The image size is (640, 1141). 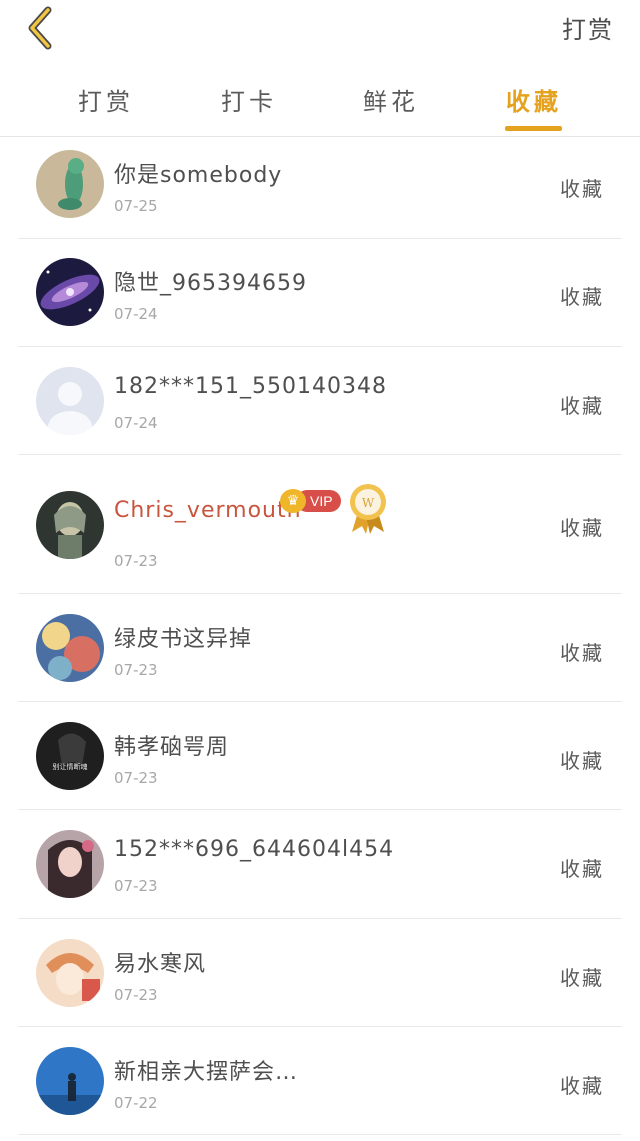 I want to click on anime-character-avatar, so click(x=70, y=525).